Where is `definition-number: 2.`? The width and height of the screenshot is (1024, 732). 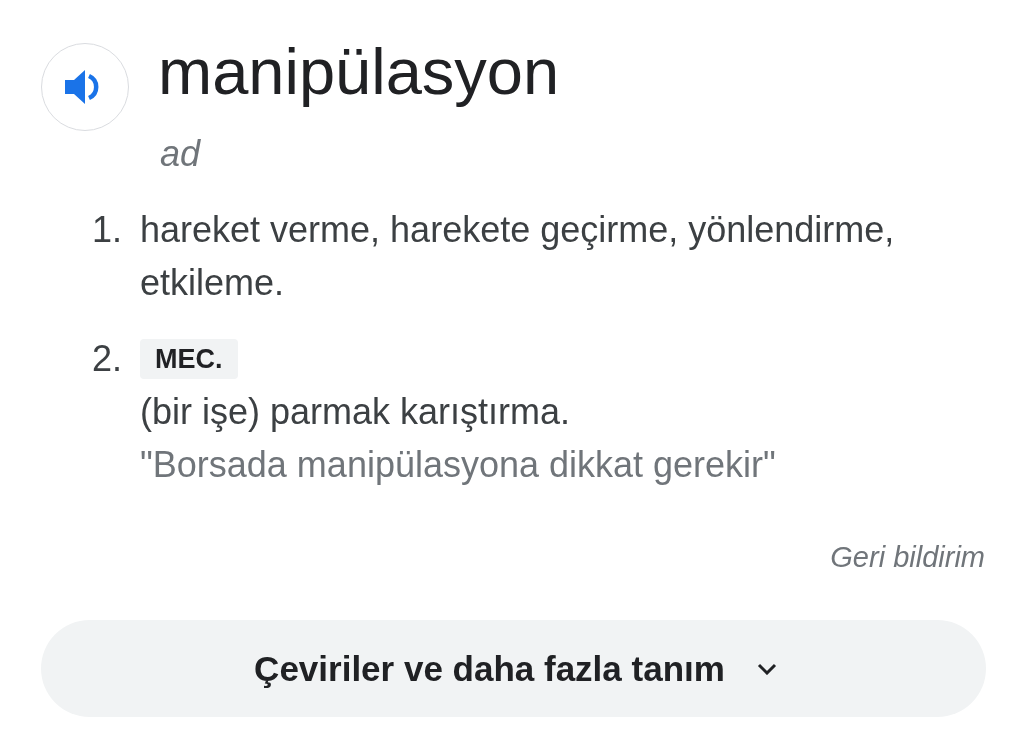
definition-number: 2. is located at coordinates (108, 359).